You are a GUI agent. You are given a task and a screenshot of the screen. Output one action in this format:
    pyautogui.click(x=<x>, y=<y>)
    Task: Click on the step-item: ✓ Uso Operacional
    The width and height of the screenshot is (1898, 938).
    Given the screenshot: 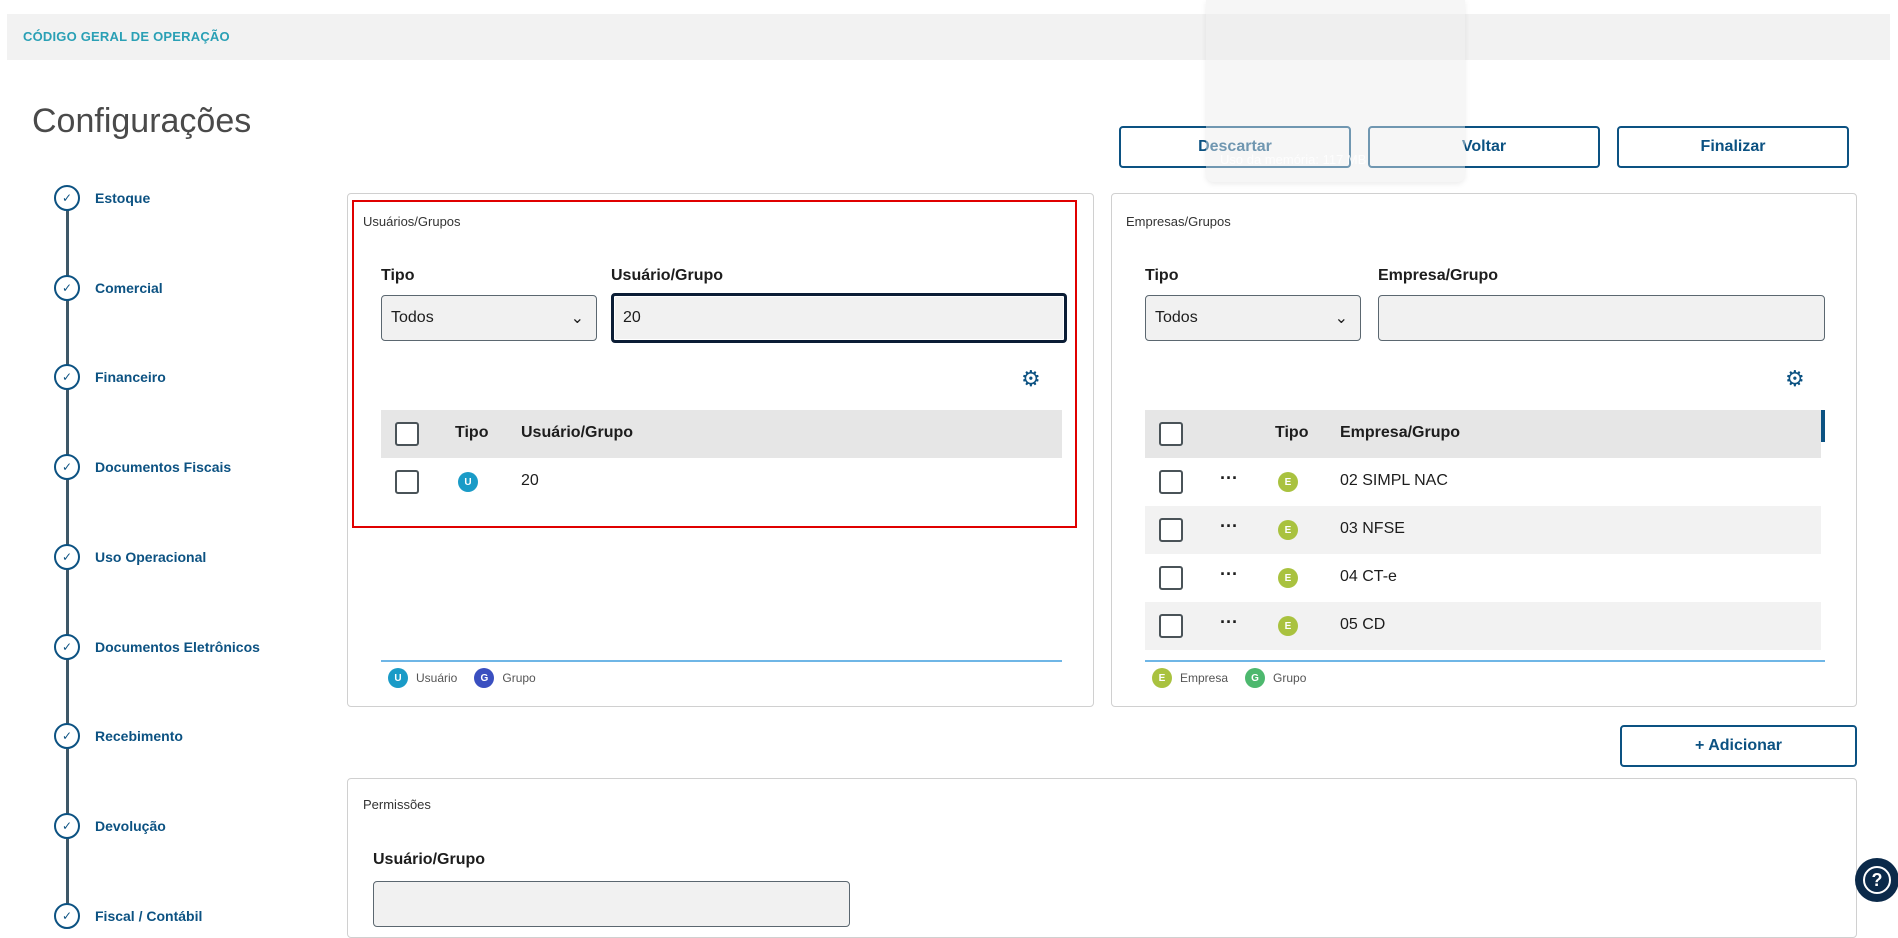 What is the action you would take?
    pyautogui.click(x=130, y=556)
    